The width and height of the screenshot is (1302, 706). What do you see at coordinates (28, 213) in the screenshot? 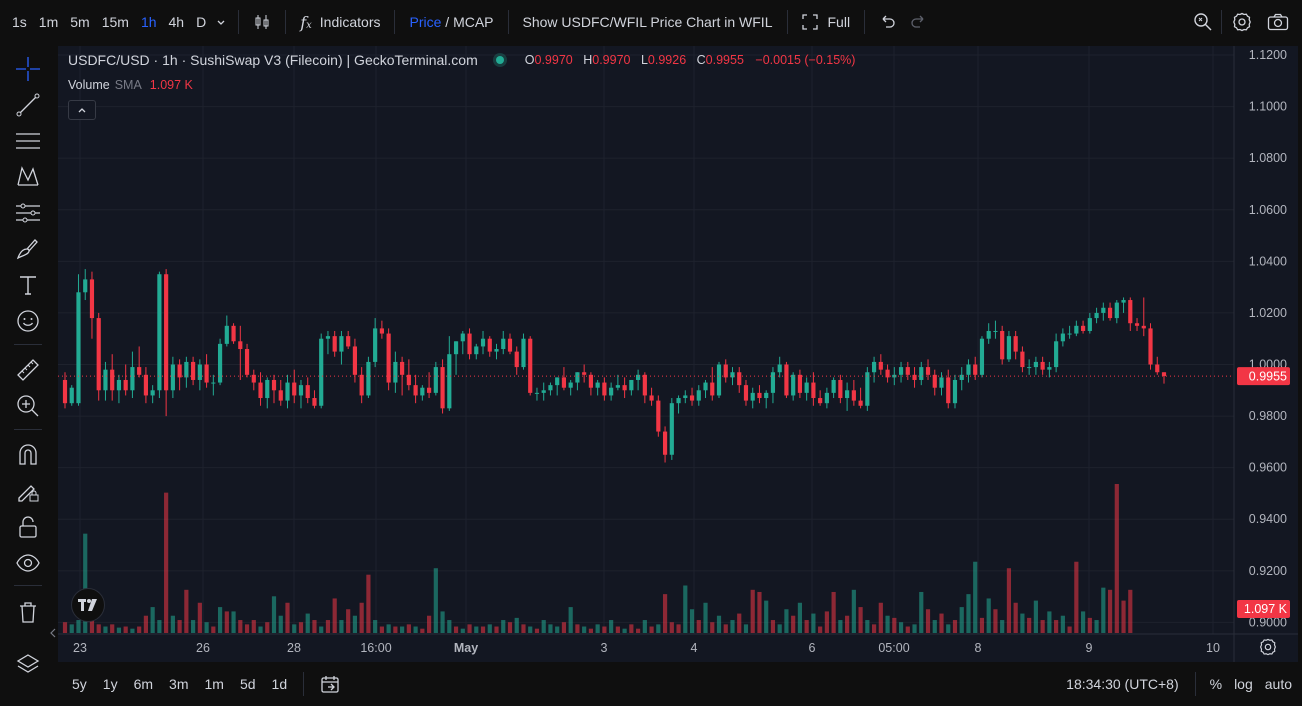
I see `fib-tool-icon` at bounding box center [28, 213].